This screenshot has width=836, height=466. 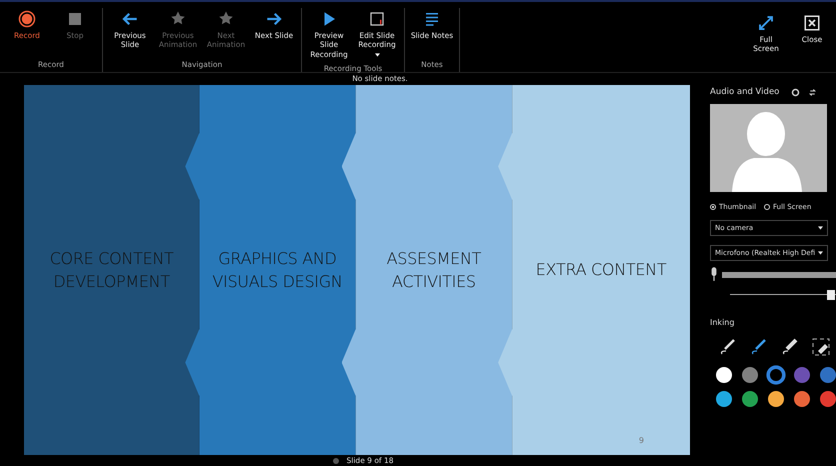 I want to click on refresh-icon, so click(x=813, y=92).